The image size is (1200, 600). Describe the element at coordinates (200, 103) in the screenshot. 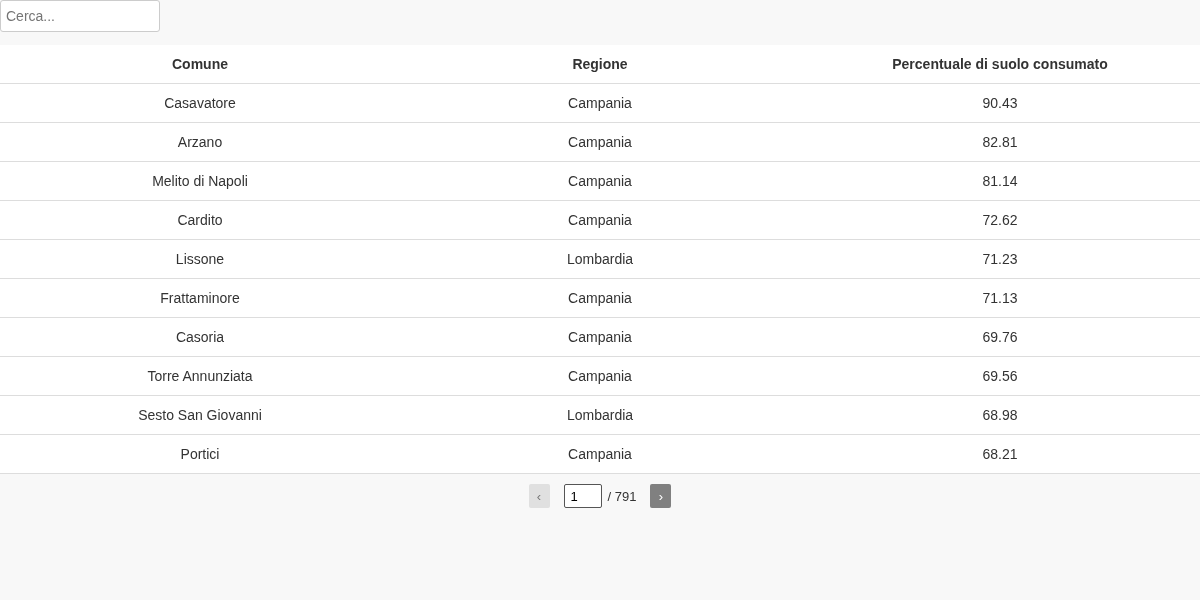

I see `table-cell: Casavatore` at that location.